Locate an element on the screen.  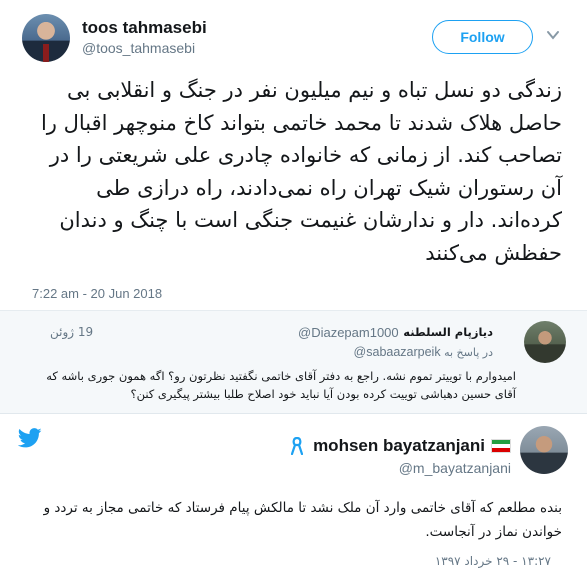
iran-flag-icon is located at coordinates (501, 446).